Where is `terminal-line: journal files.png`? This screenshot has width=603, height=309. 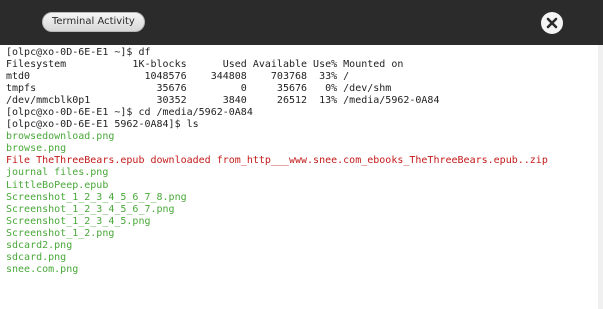
terminal-line: journal files.png is located at coordinates (57, 173).